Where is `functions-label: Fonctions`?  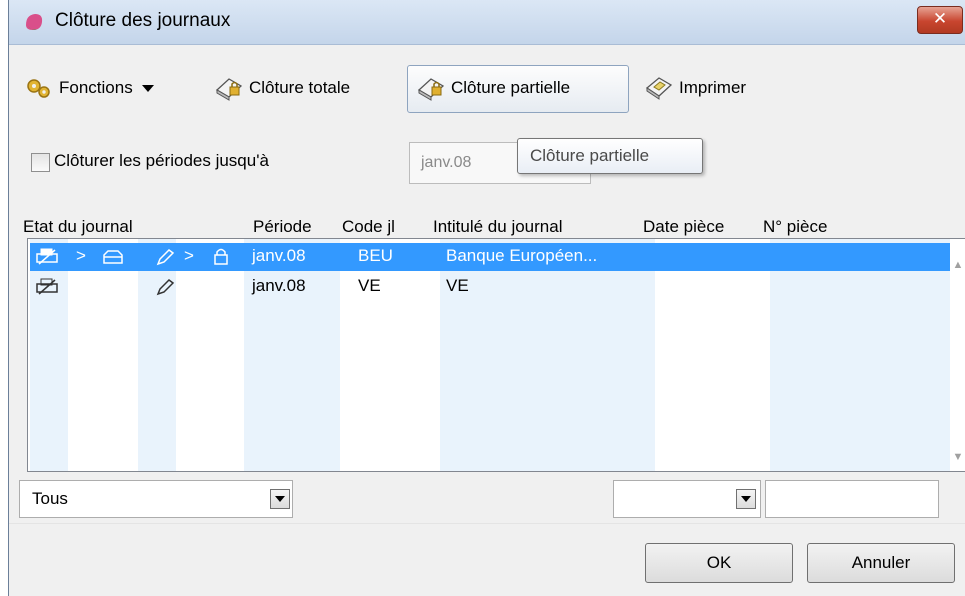 functions-label: Fonctions is located at coordinates (96, 87).